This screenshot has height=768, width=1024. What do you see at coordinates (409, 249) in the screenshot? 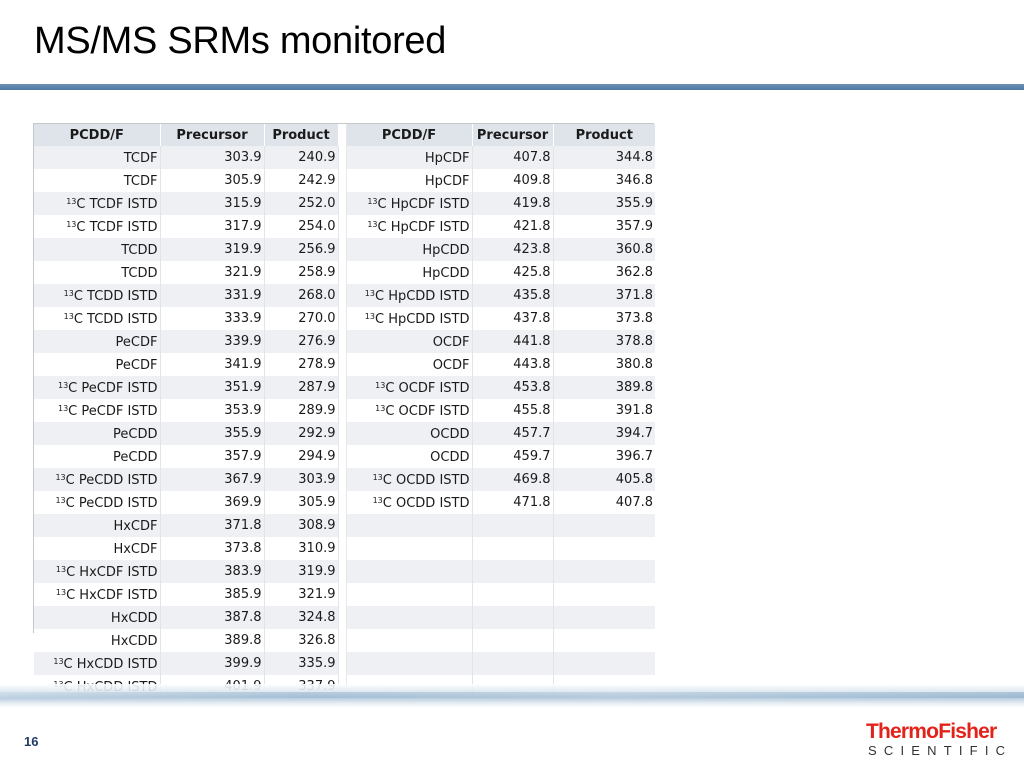
I see `compound-cell-right: HpCDD` at bounding box center [409, 249].